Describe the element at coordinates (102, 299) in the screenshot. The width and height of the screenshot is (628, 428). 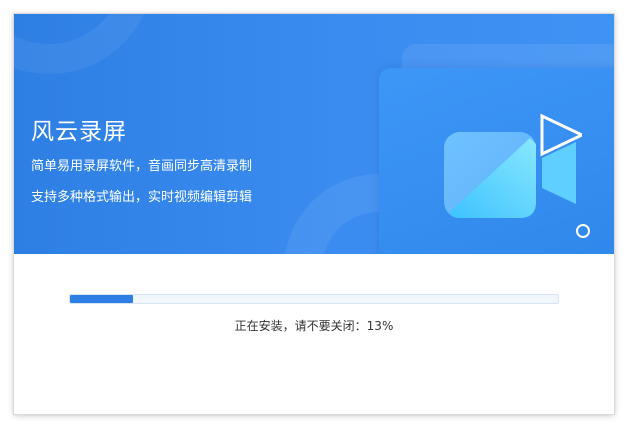
I see `install-progress-fill` at that location.